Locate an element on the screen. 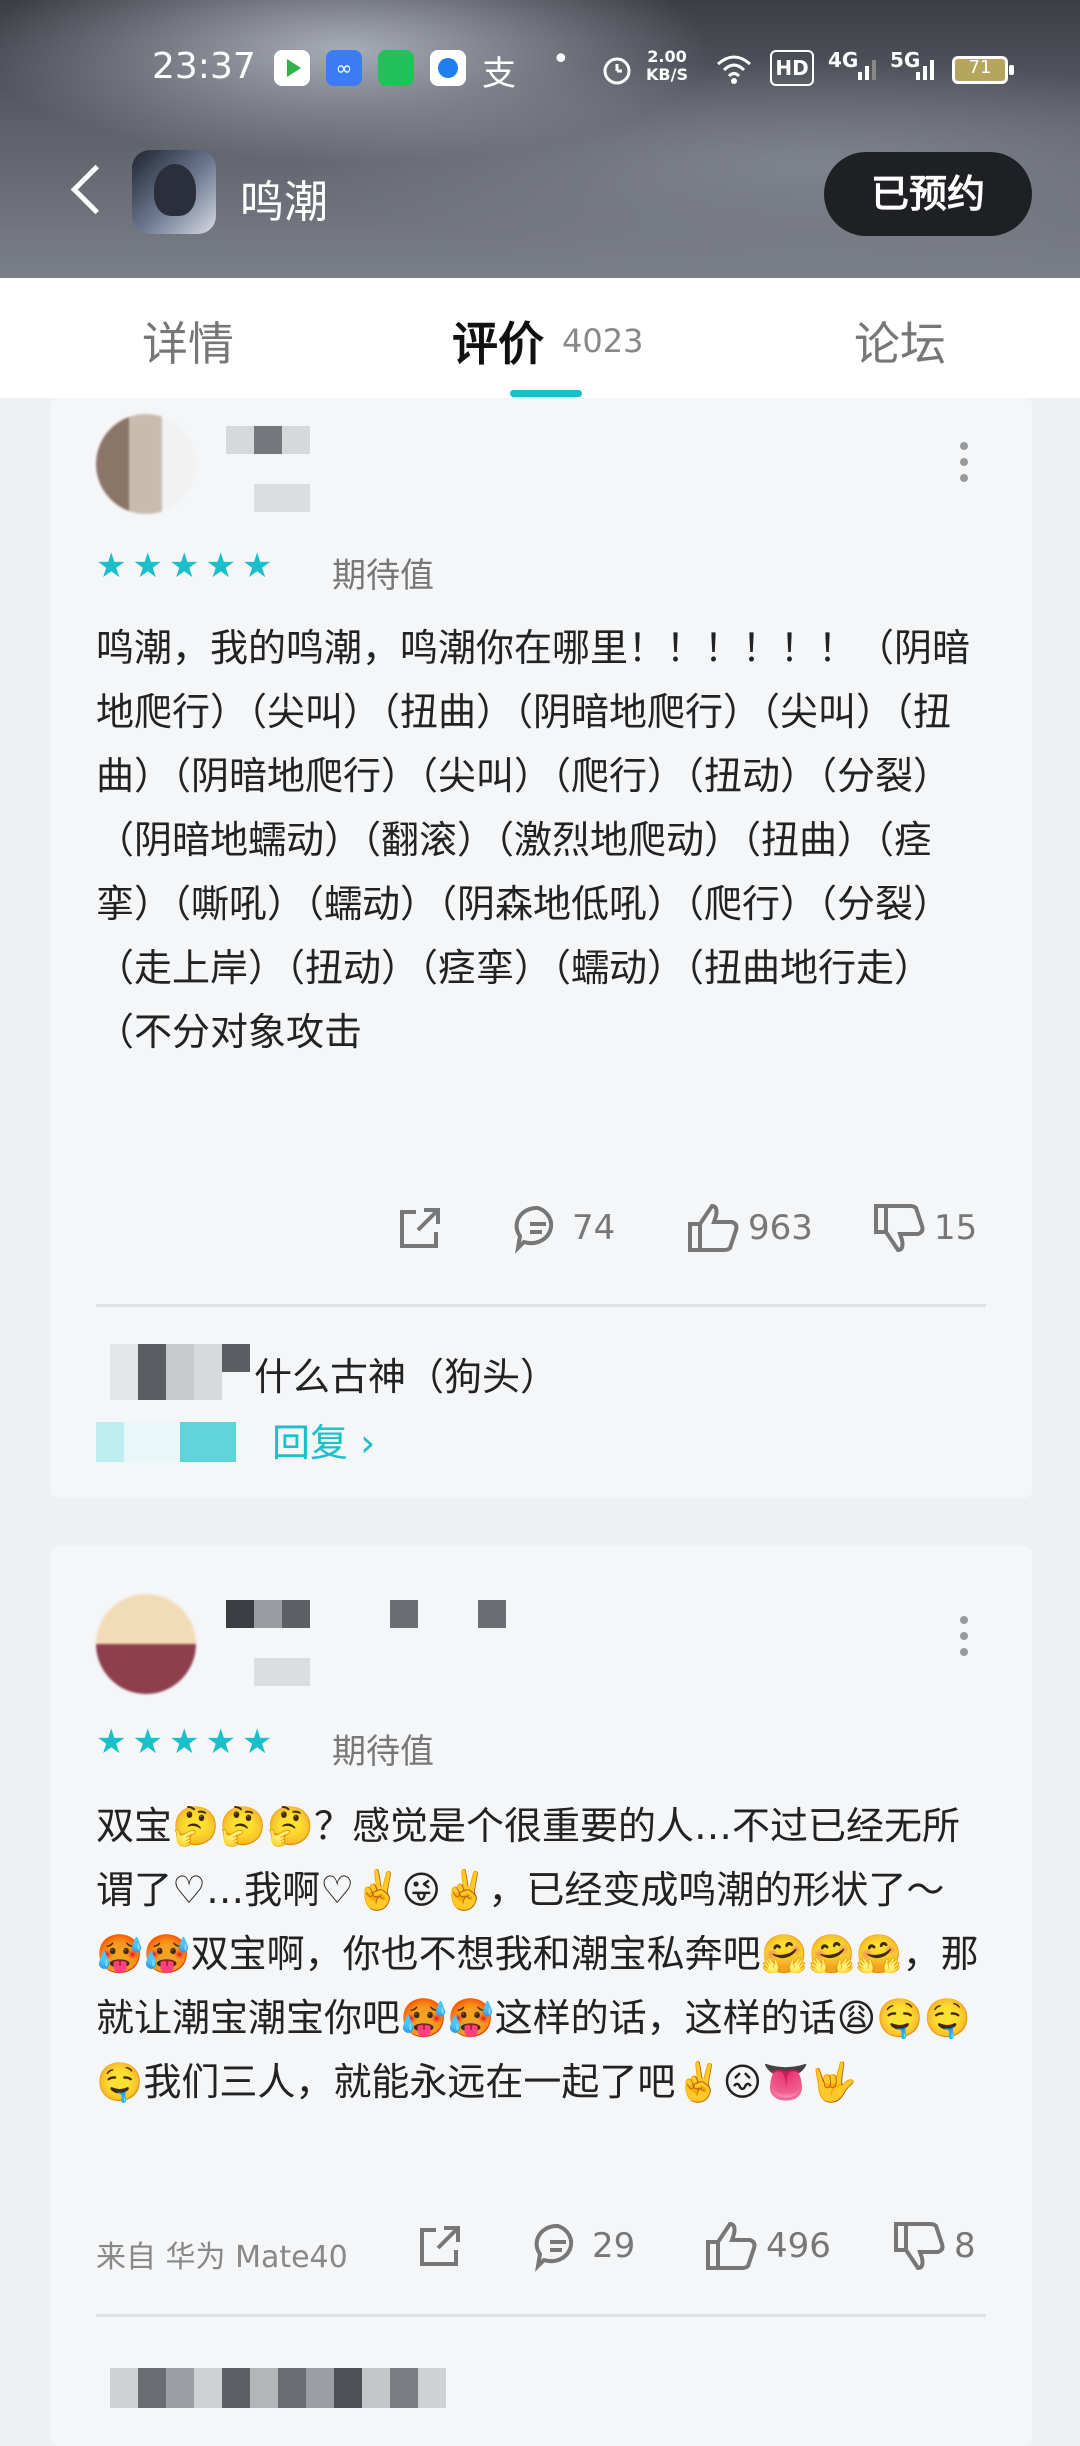 The height and width of the screenshot is (2446, 1080). comment-button: 74 is located at coordinates (563, 1228).